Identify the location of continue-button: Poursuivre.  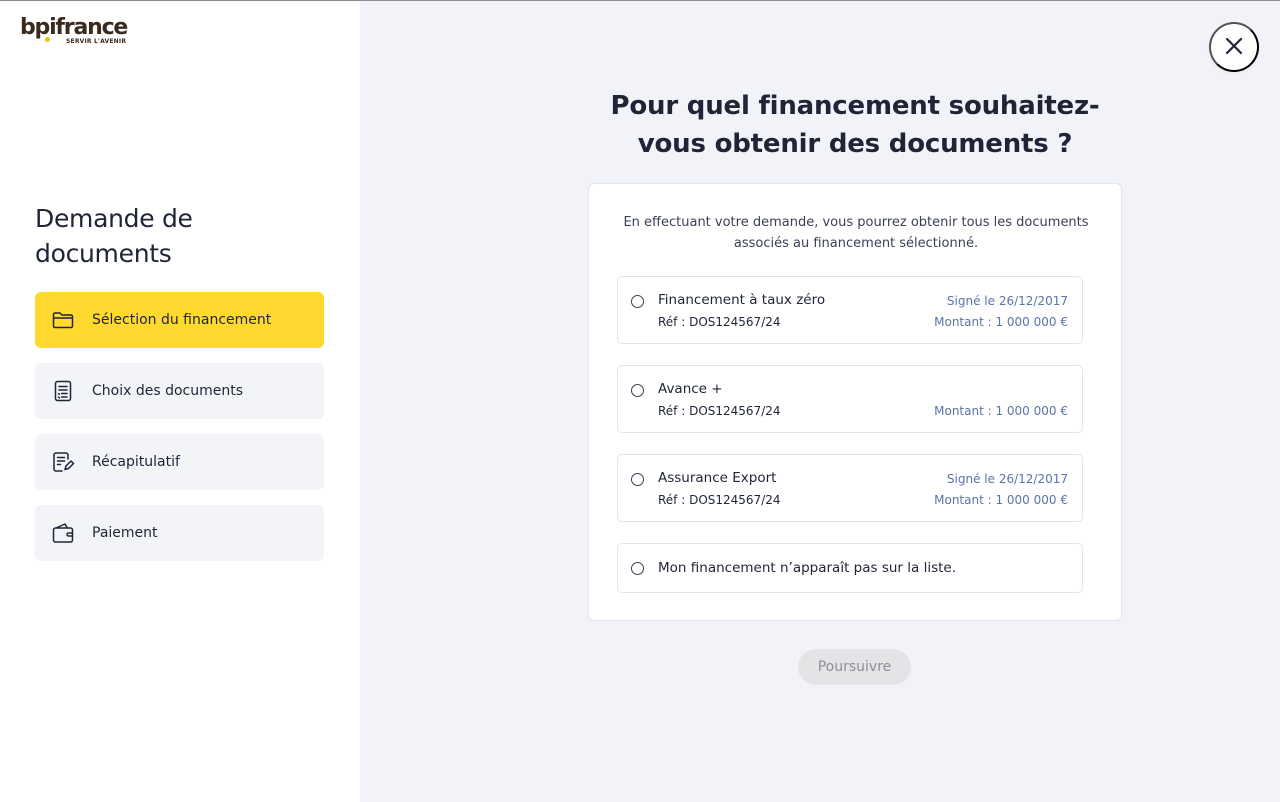
(854, 667).